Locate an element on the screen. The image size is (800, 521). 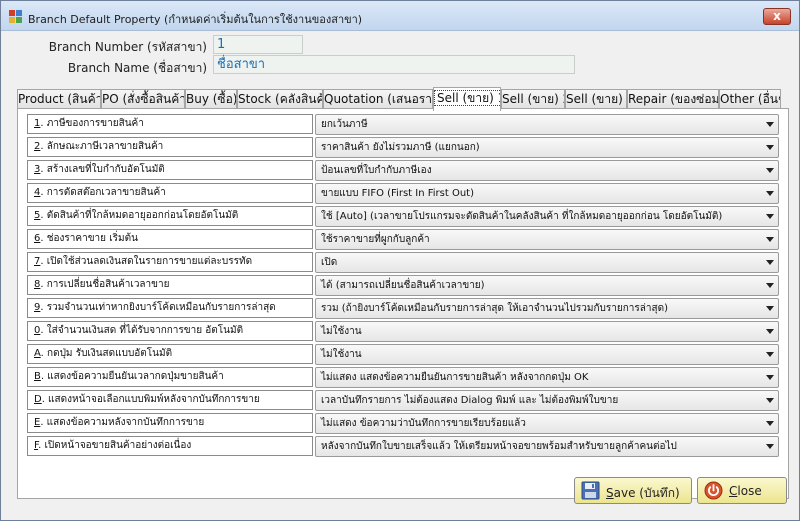
setting-label-invoice-number: 3. สร้างเลขที่ใบกำกับอัตโนมัติ is located at coordinates (170, 170).